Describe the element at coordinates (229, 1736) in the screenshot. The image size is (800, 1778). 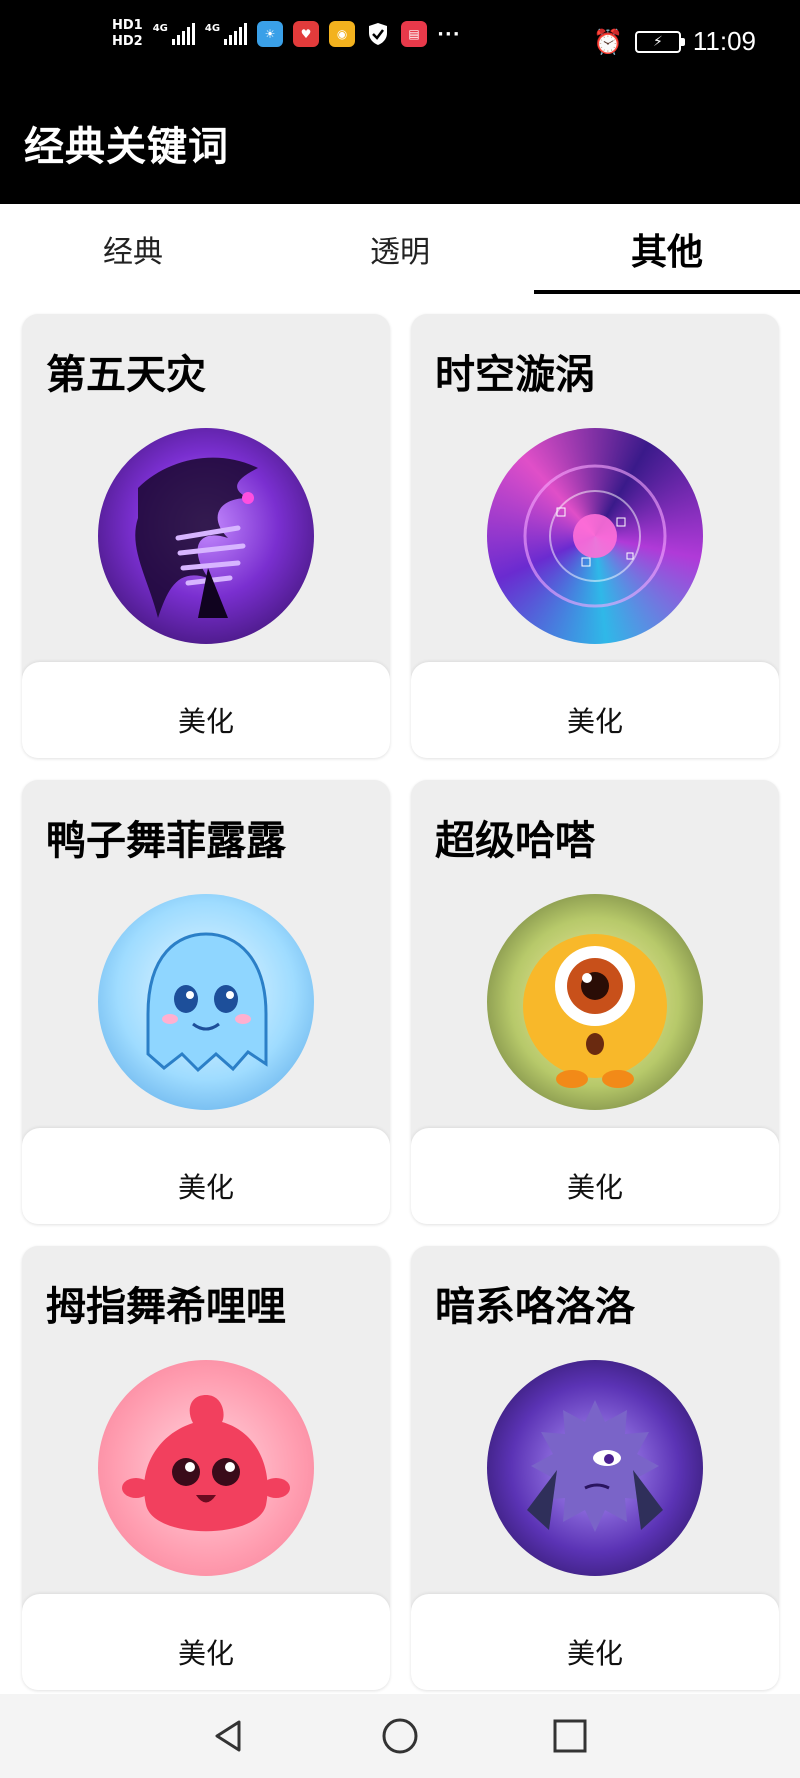
I see `back-triangle-icon` at that location.